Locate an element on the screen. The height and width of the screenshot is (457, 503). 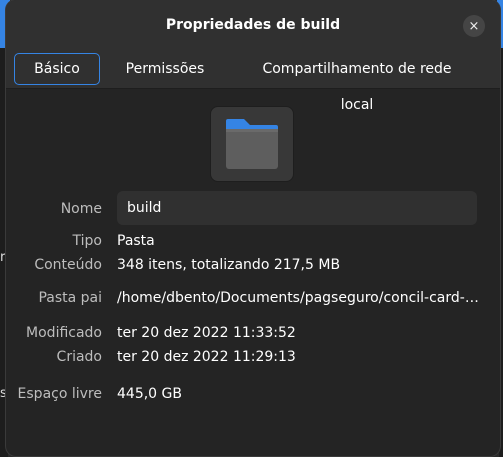
name-field is located at coordinates (292, 208).